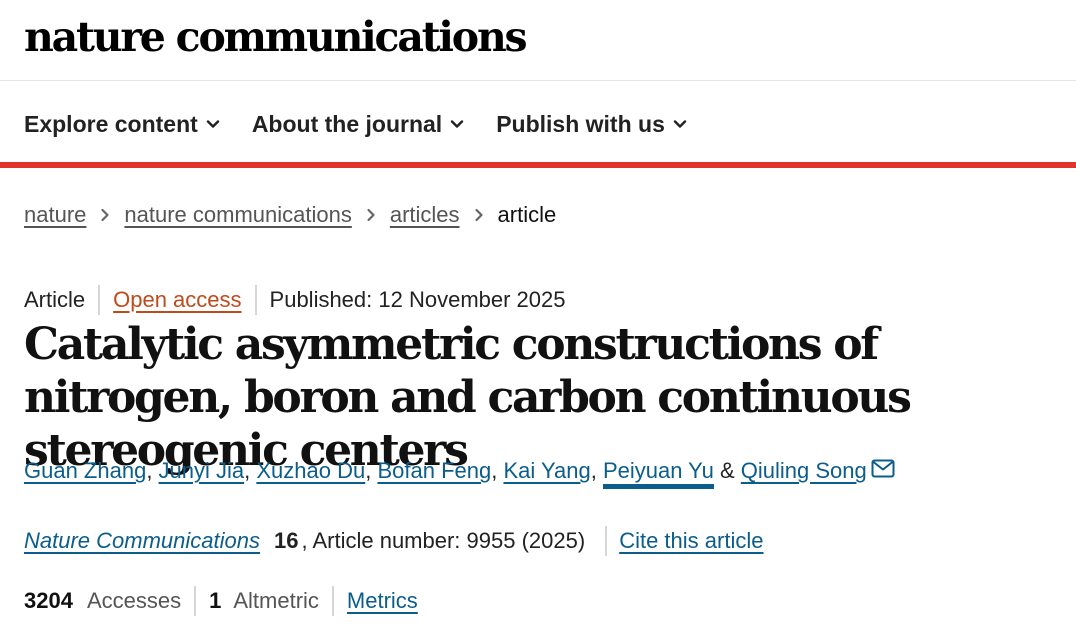 The height and width of the screenshot is (628, 1076). I want to click on header-accent-bar, so click(538, 165).